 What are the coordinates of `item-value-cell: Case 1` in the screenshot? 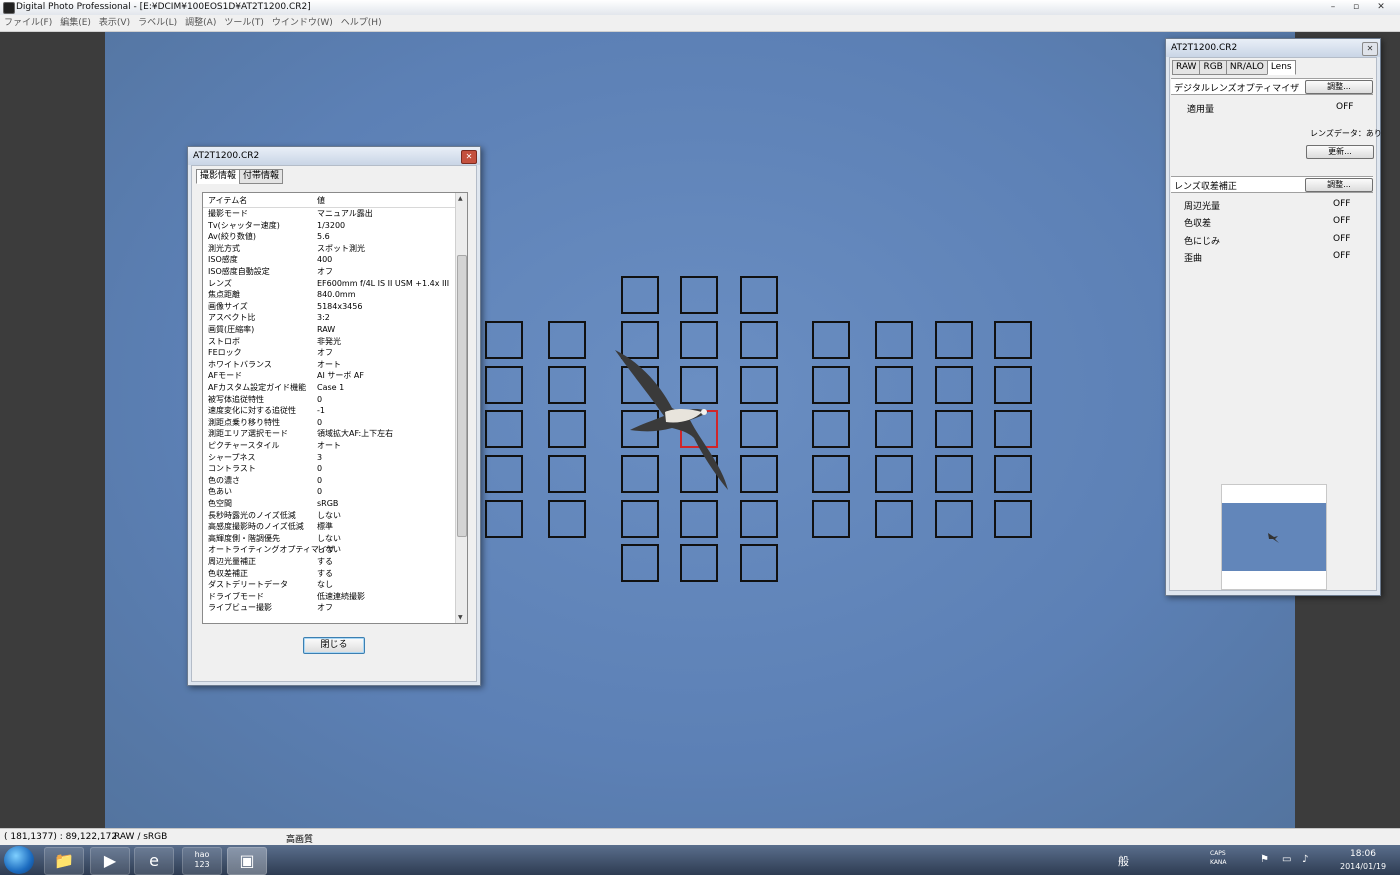 It's located at (331, 387).